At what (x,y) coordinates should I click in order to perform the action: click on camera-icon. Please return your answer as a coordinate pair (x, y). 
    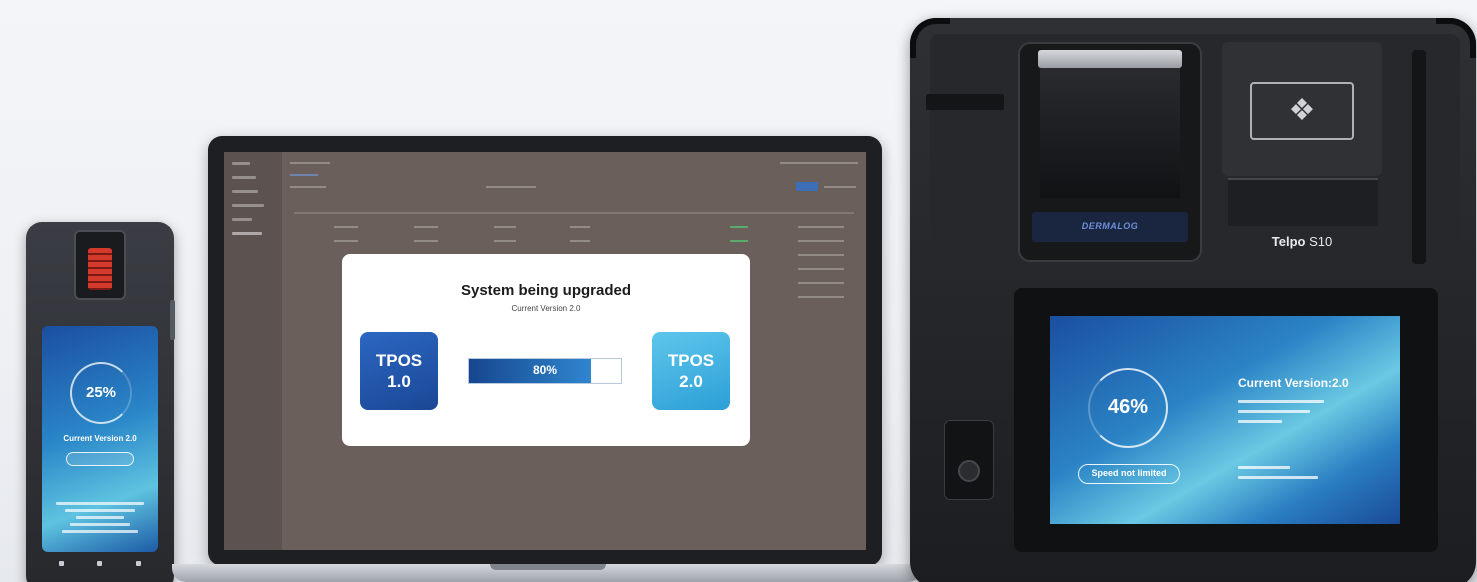
    Looking at the image, I should click on (969, 471).